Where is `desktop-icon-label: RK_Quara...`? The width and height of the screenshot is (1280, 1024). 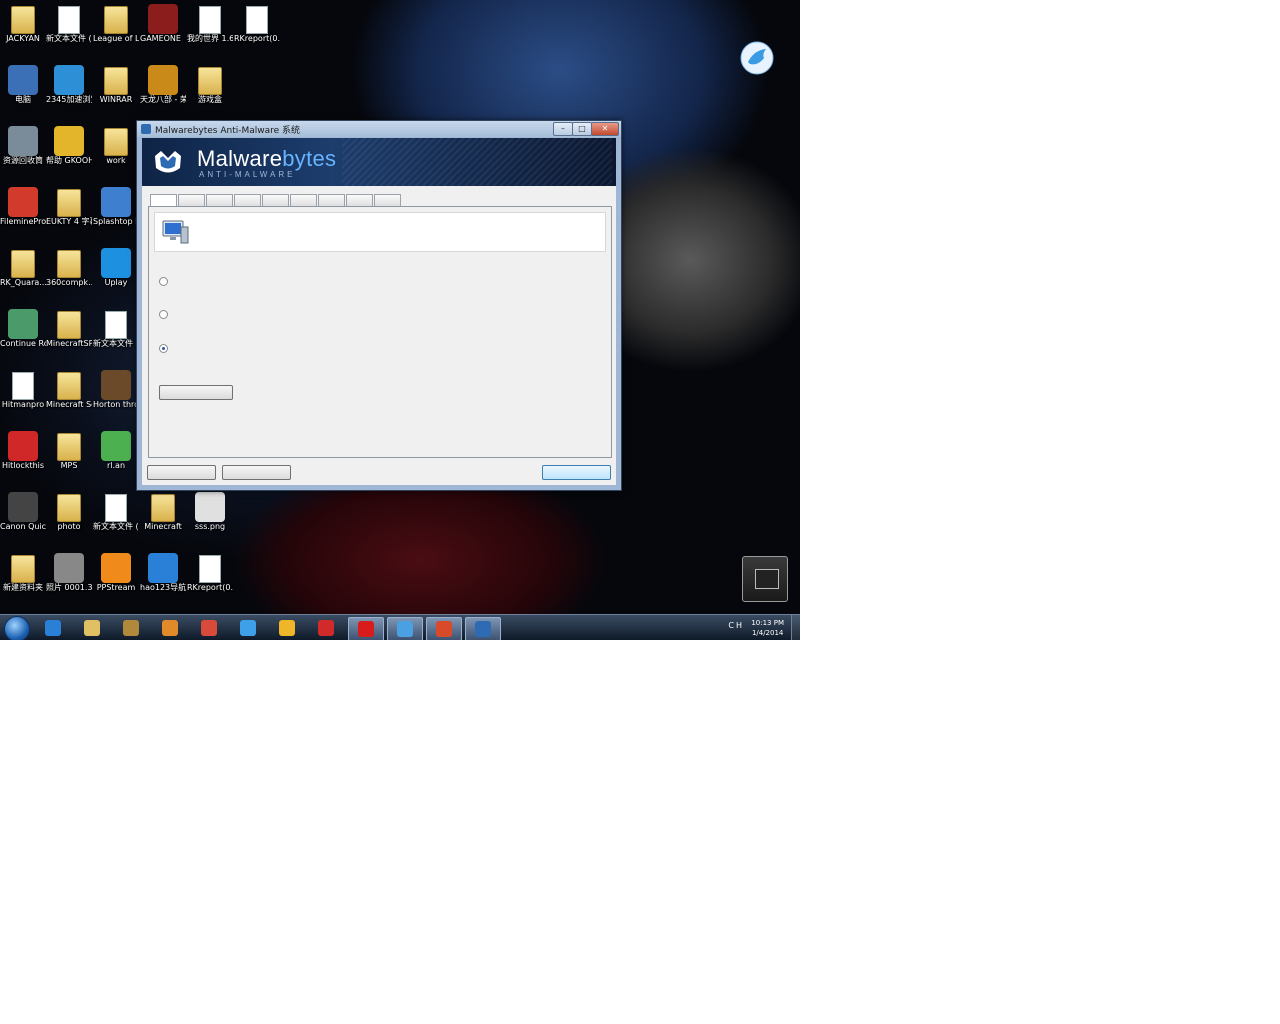 desktop-icon-label: RK_Quara... is located at coordinates (23, 282).